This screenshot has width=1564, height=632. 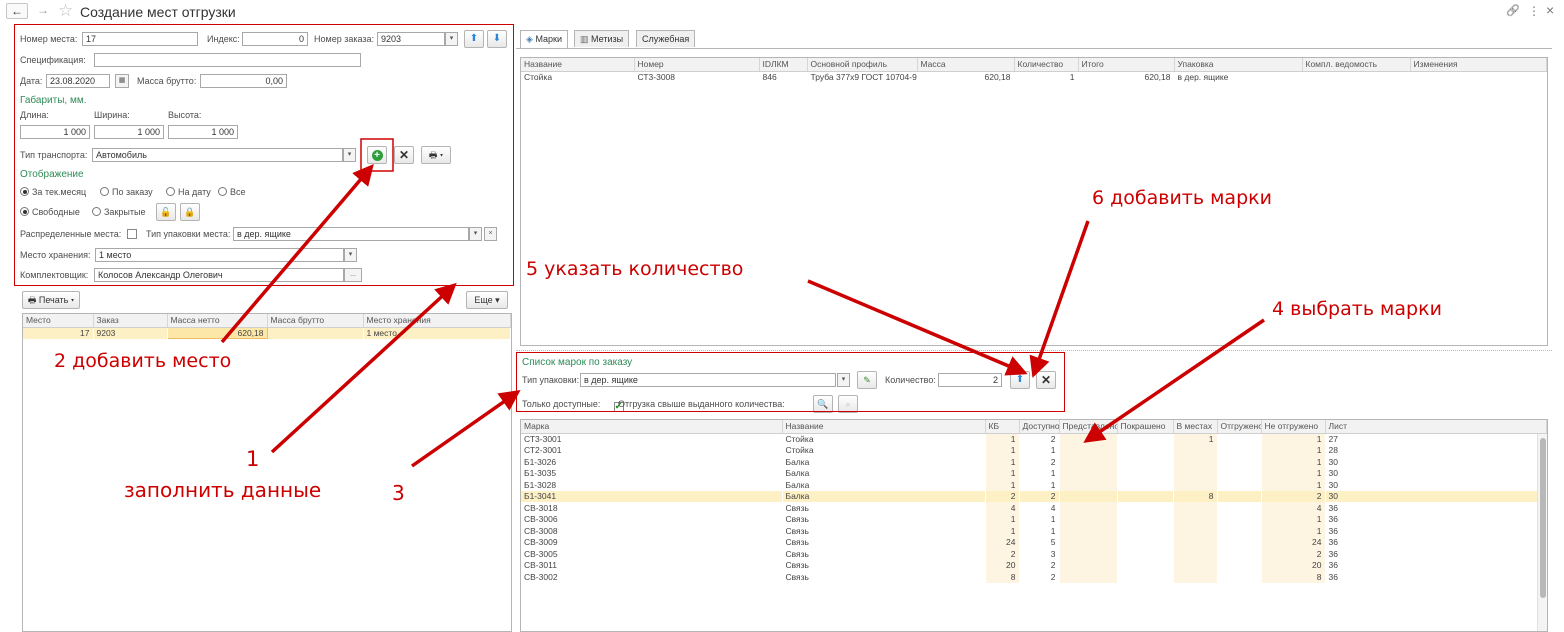 What do you see at coordinates (1182, 198) in the screenshot?
I see `annotation-6: 6 добавить марки` at bounding box center [1182, 198].